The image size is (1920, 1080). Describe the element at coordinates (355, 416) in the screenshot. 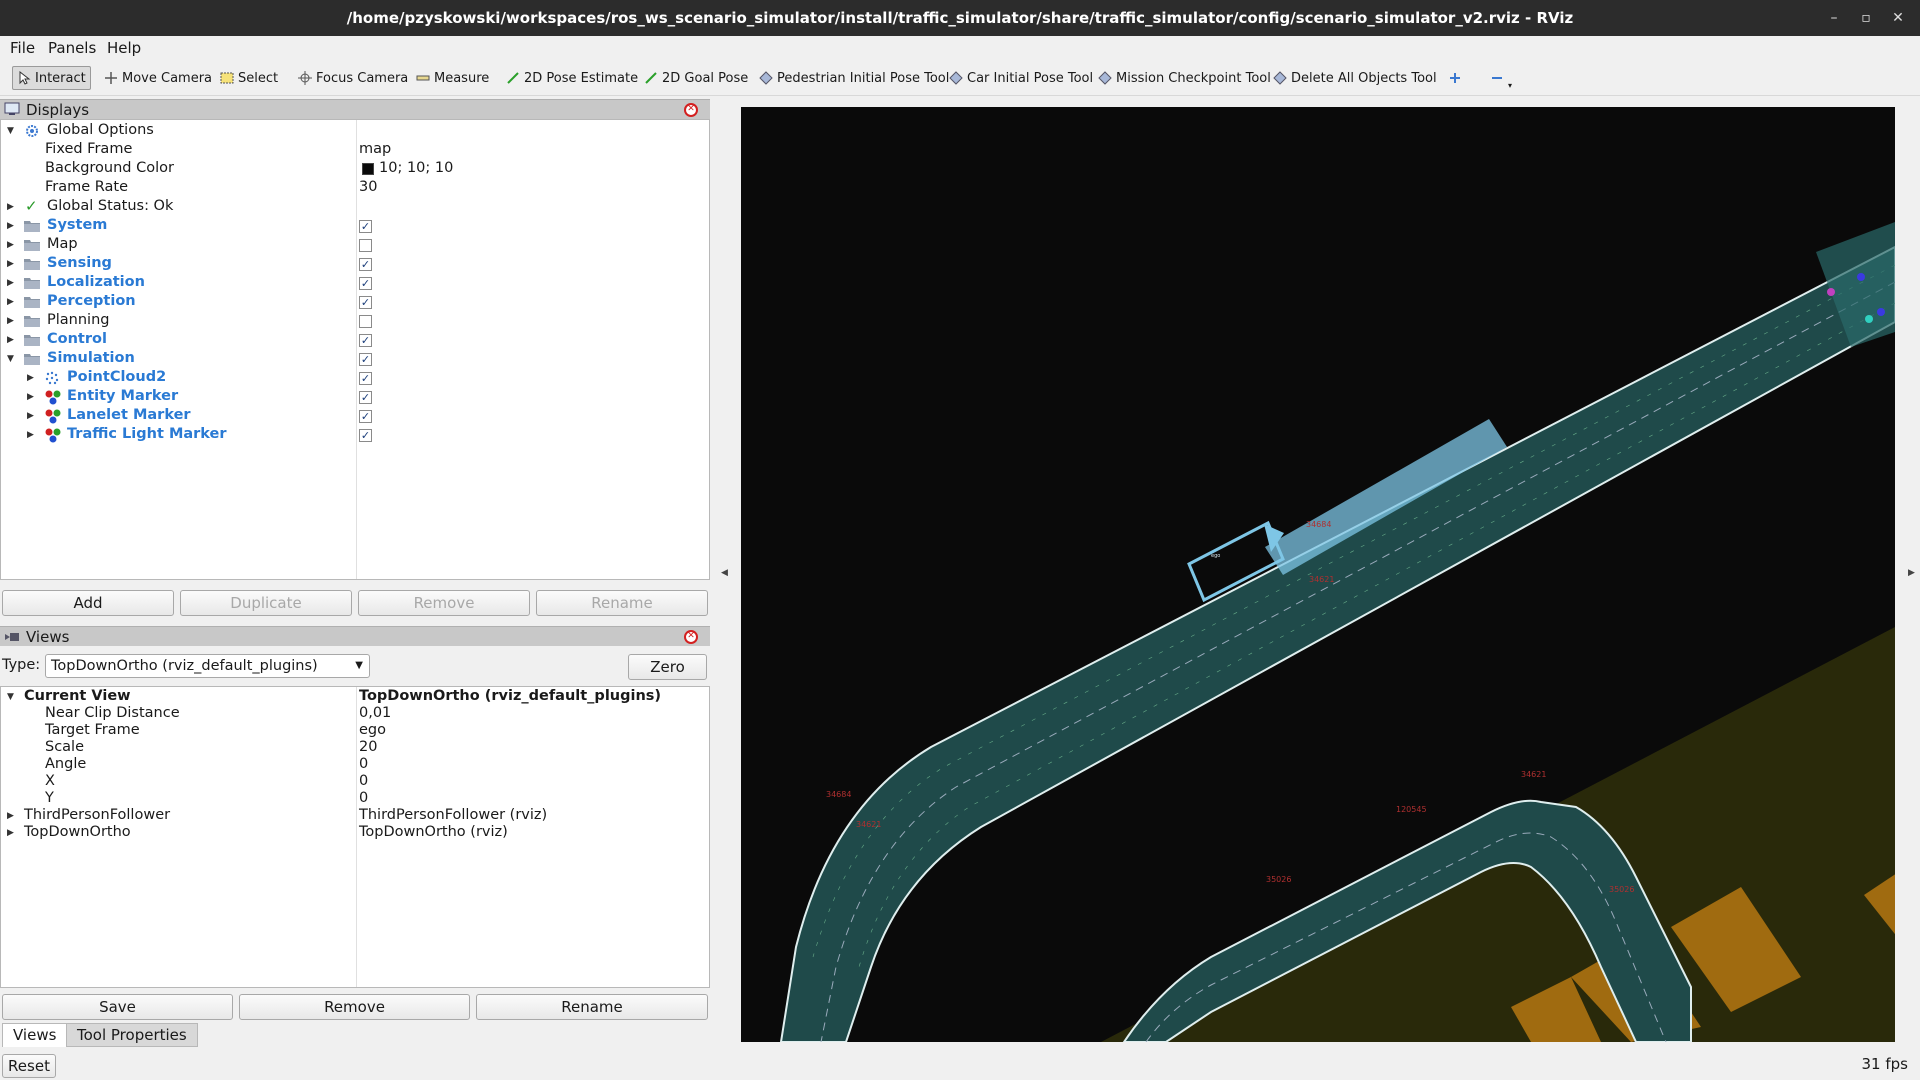

I see `simulation-child-item: ▶ Lanelet Marker ✓` at that location.